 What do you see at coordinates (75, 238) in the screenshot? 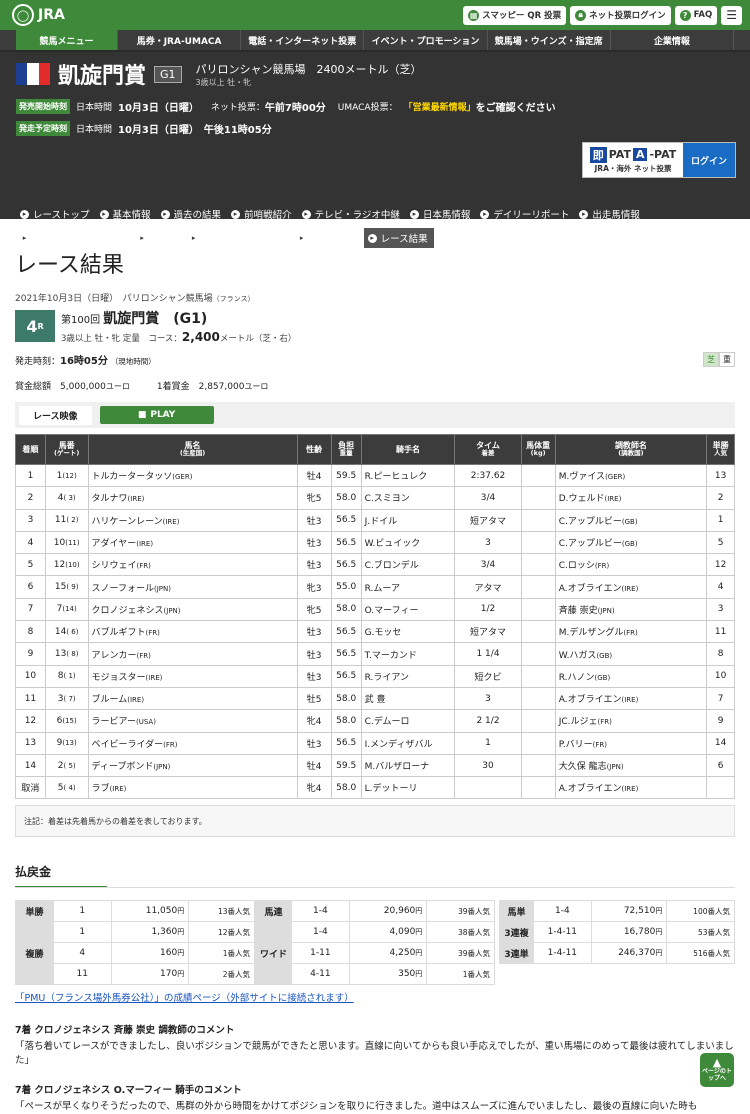
I see `subnav-bookmaker-odds: ▸ ブックメーカーオッズ` at bounding box center [75, 238].